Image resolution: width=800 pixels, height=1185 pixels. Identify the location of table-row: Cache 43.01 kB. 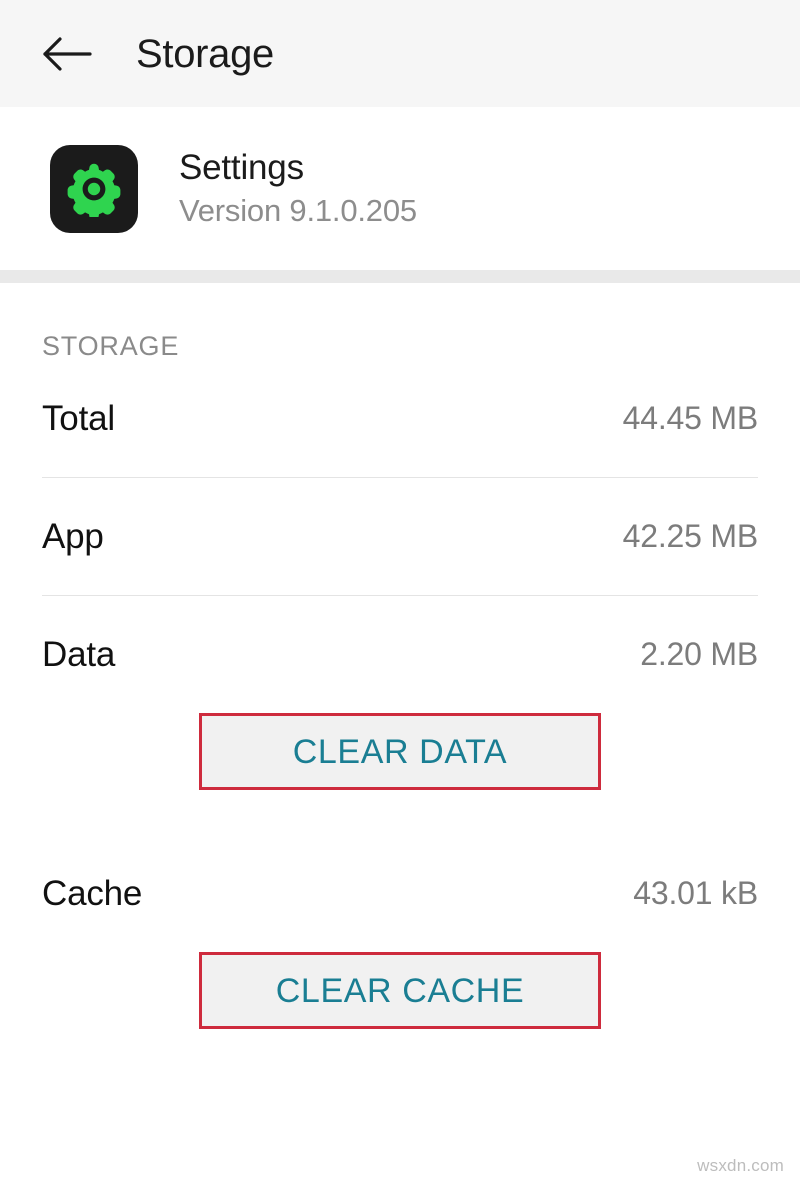
(400, 893).